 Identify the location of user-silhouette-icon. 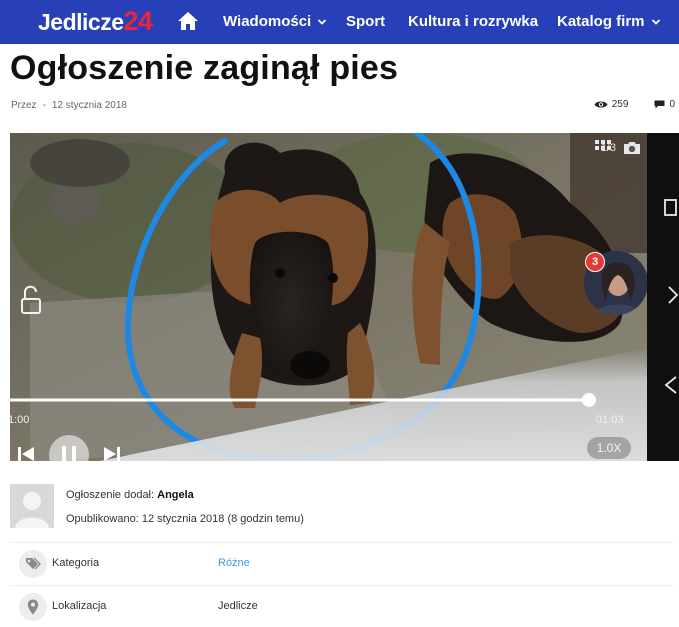
(32, 506).